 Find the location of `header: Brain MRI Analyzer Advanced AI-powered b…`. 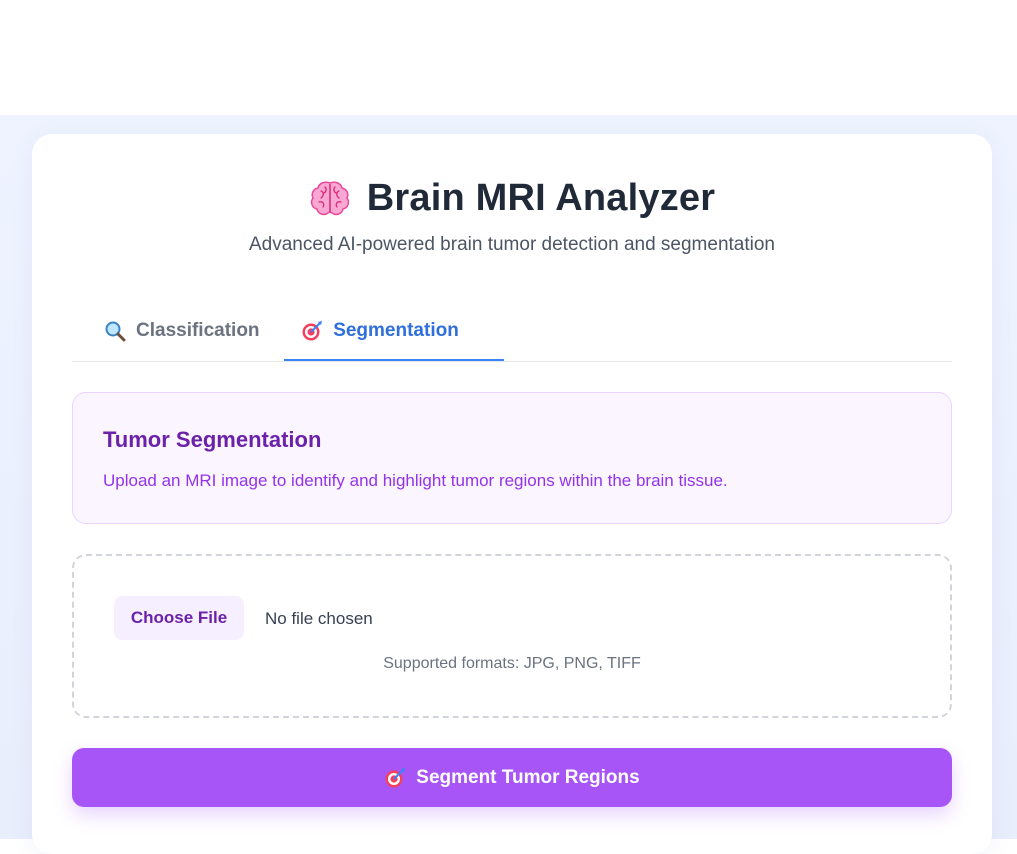

header: Brain MRI Analyzer Advanced AI-powered b… is located at coordinates (512, 215).